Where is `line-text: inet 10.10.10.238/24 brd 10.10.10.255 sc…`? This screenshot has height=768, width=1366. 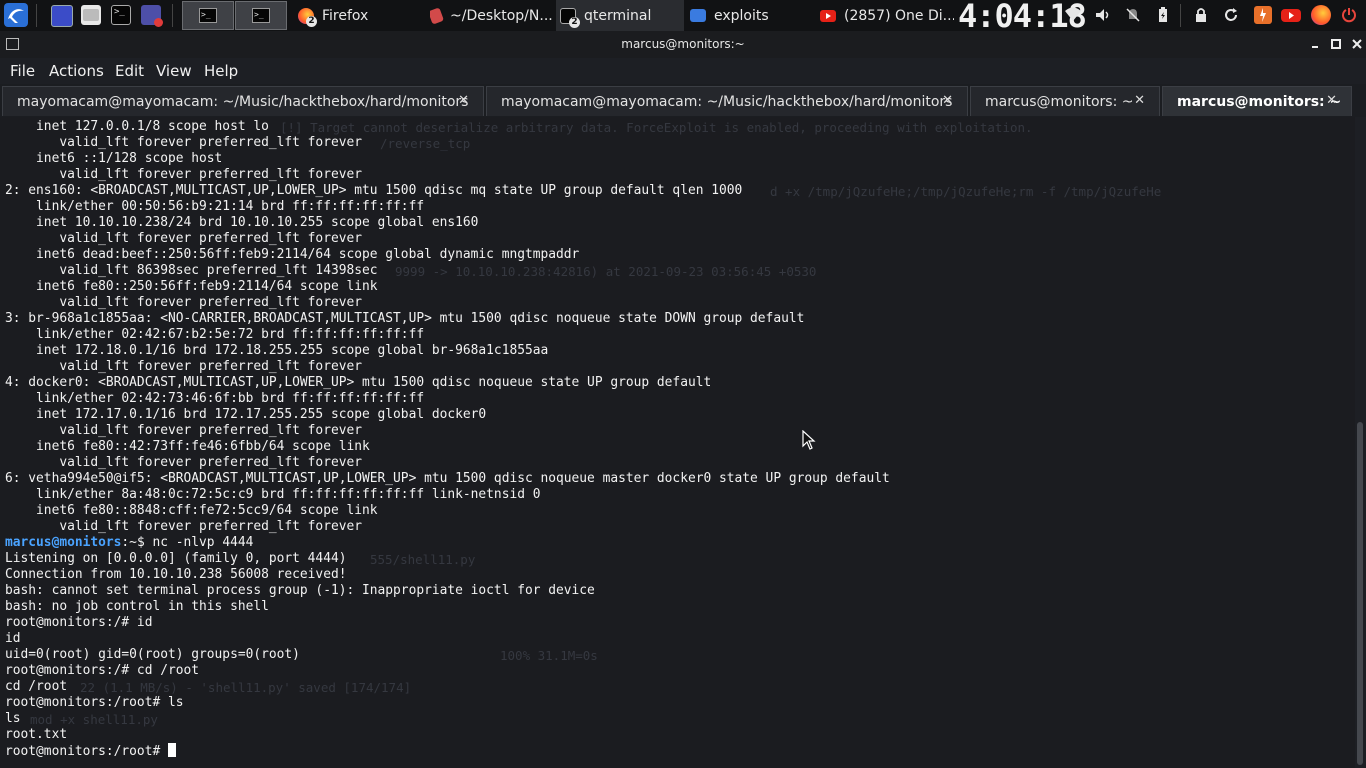 line-text: inet 10.10.10.238/24 brd 10.10.10.255 sc… is located at coordinates (242, 222).